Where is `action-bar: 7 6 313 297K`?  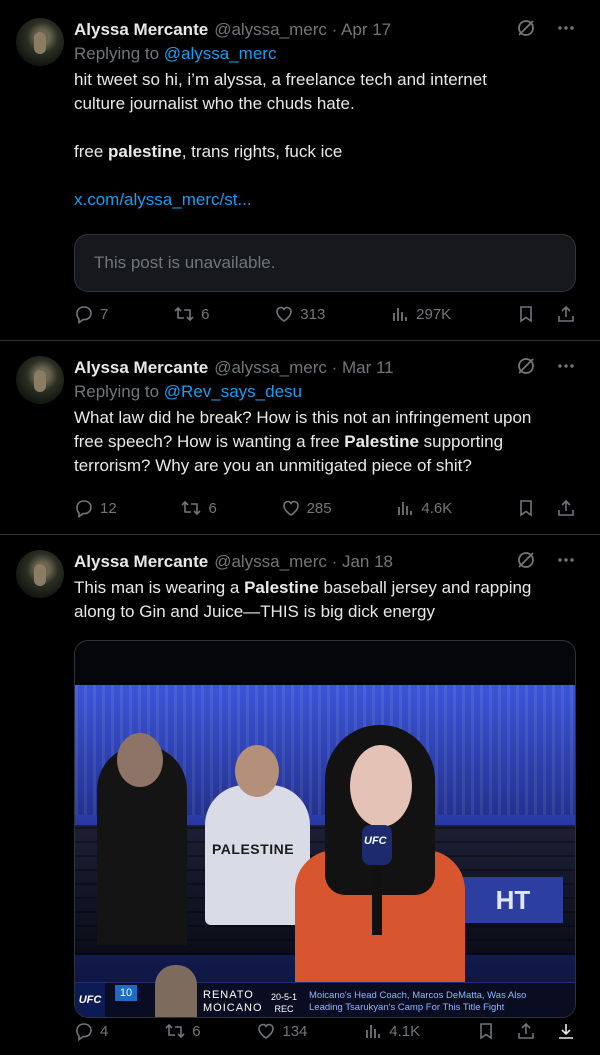
action-bar: 7 6 313 297K is located at coordinates (325, 314).